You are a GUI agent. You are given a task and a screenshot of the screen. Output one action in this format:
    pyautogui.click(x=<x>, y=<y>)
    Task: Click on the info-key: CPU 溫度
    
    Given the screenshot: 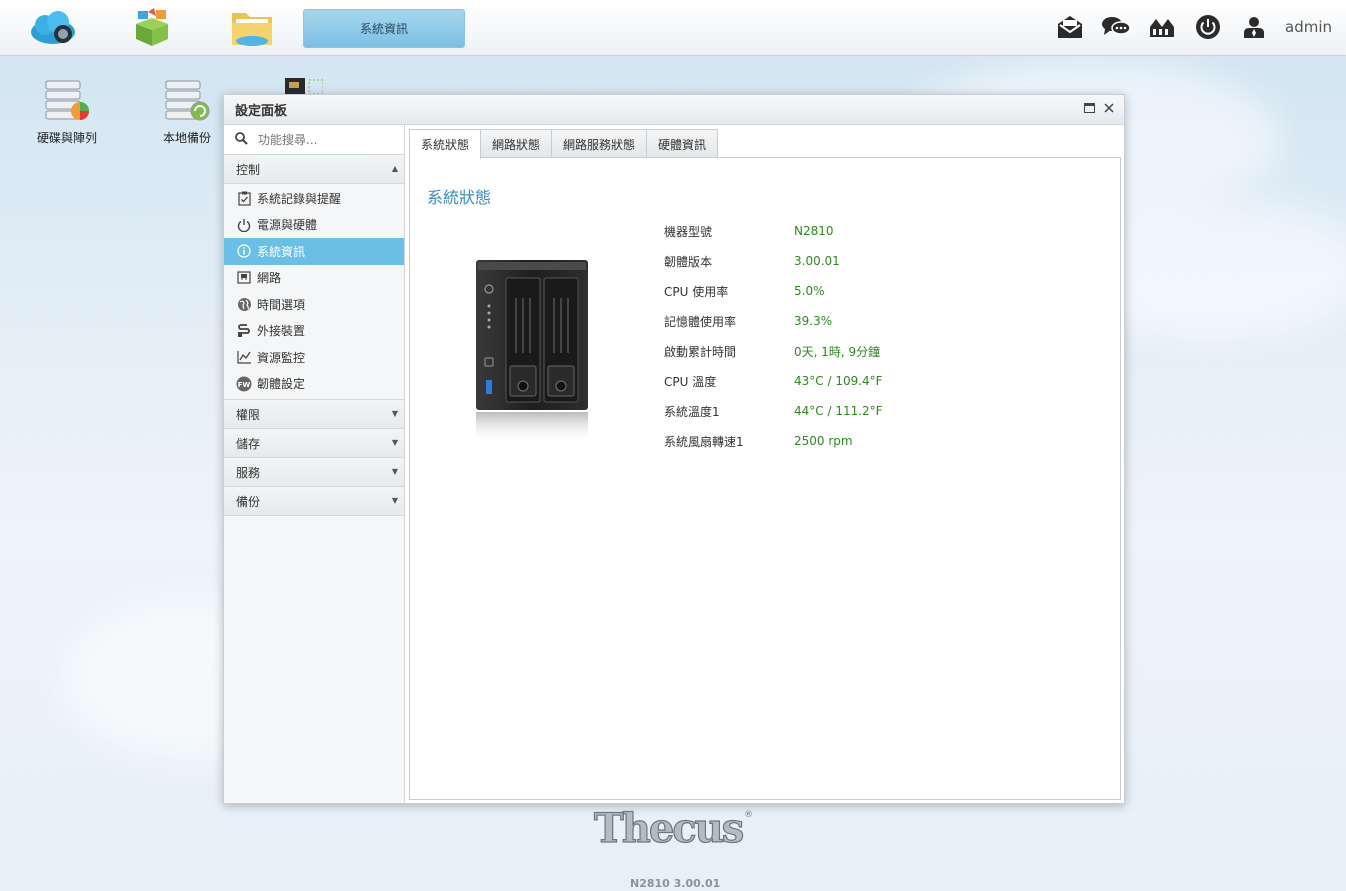 What is the action you would take?
    pyautogui.click(x=690, y=381)
    